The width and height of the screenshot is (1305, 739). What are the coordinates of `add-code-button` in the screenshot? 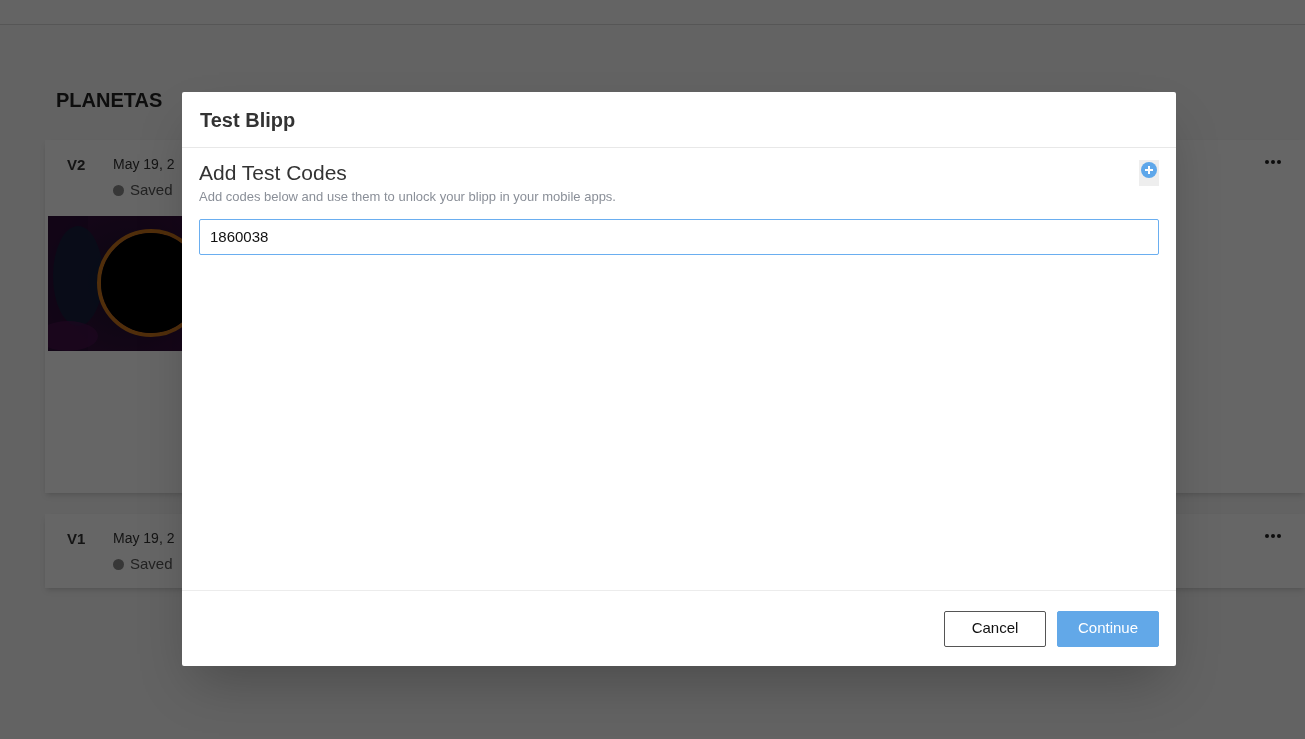 It's located at (1149, 173).